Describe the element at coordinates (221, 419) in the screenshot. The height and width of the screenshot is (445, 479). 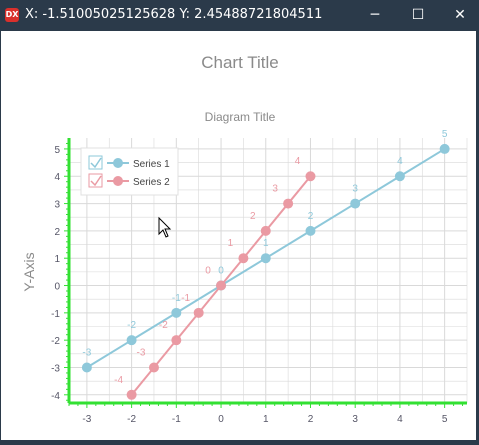
I see `x-tick-label: 0` at that location.